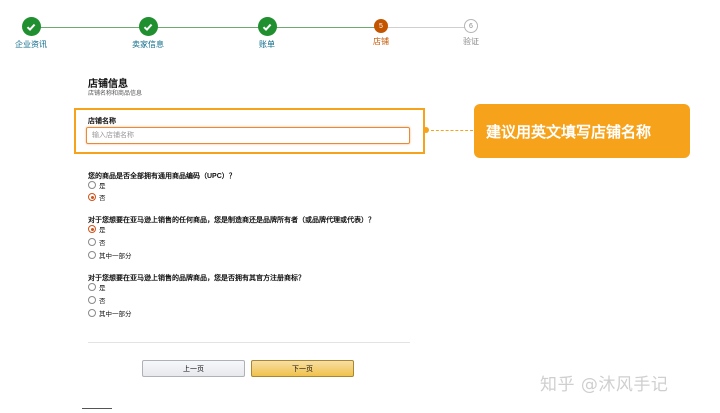 This screenshot has width=720, height=413. I want to click on store-name-input, so click(248, 135).